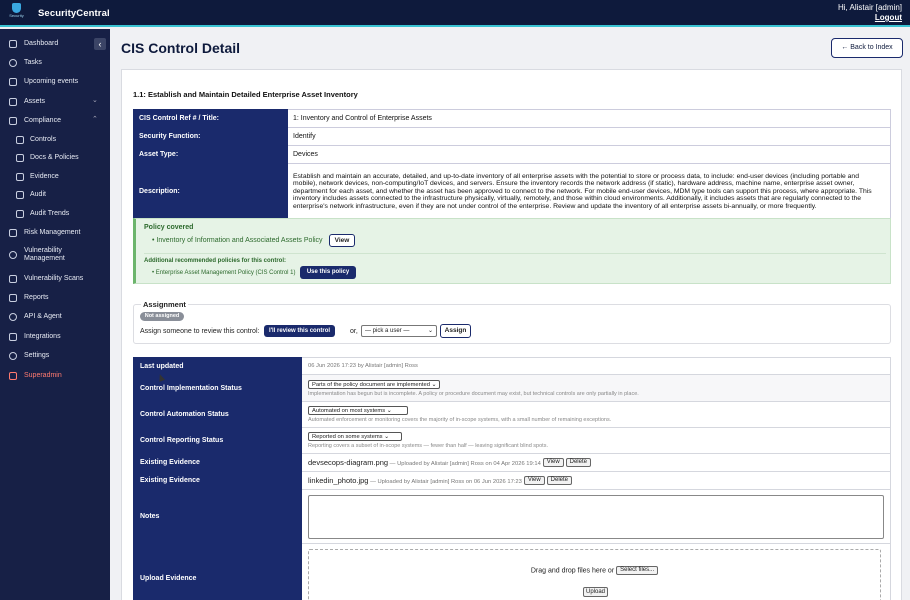  What do you see at coordinates (347, 437) in the screenshot?
I see `reporting-status-value: Reported on some systems` at bounding box center [347, 437].